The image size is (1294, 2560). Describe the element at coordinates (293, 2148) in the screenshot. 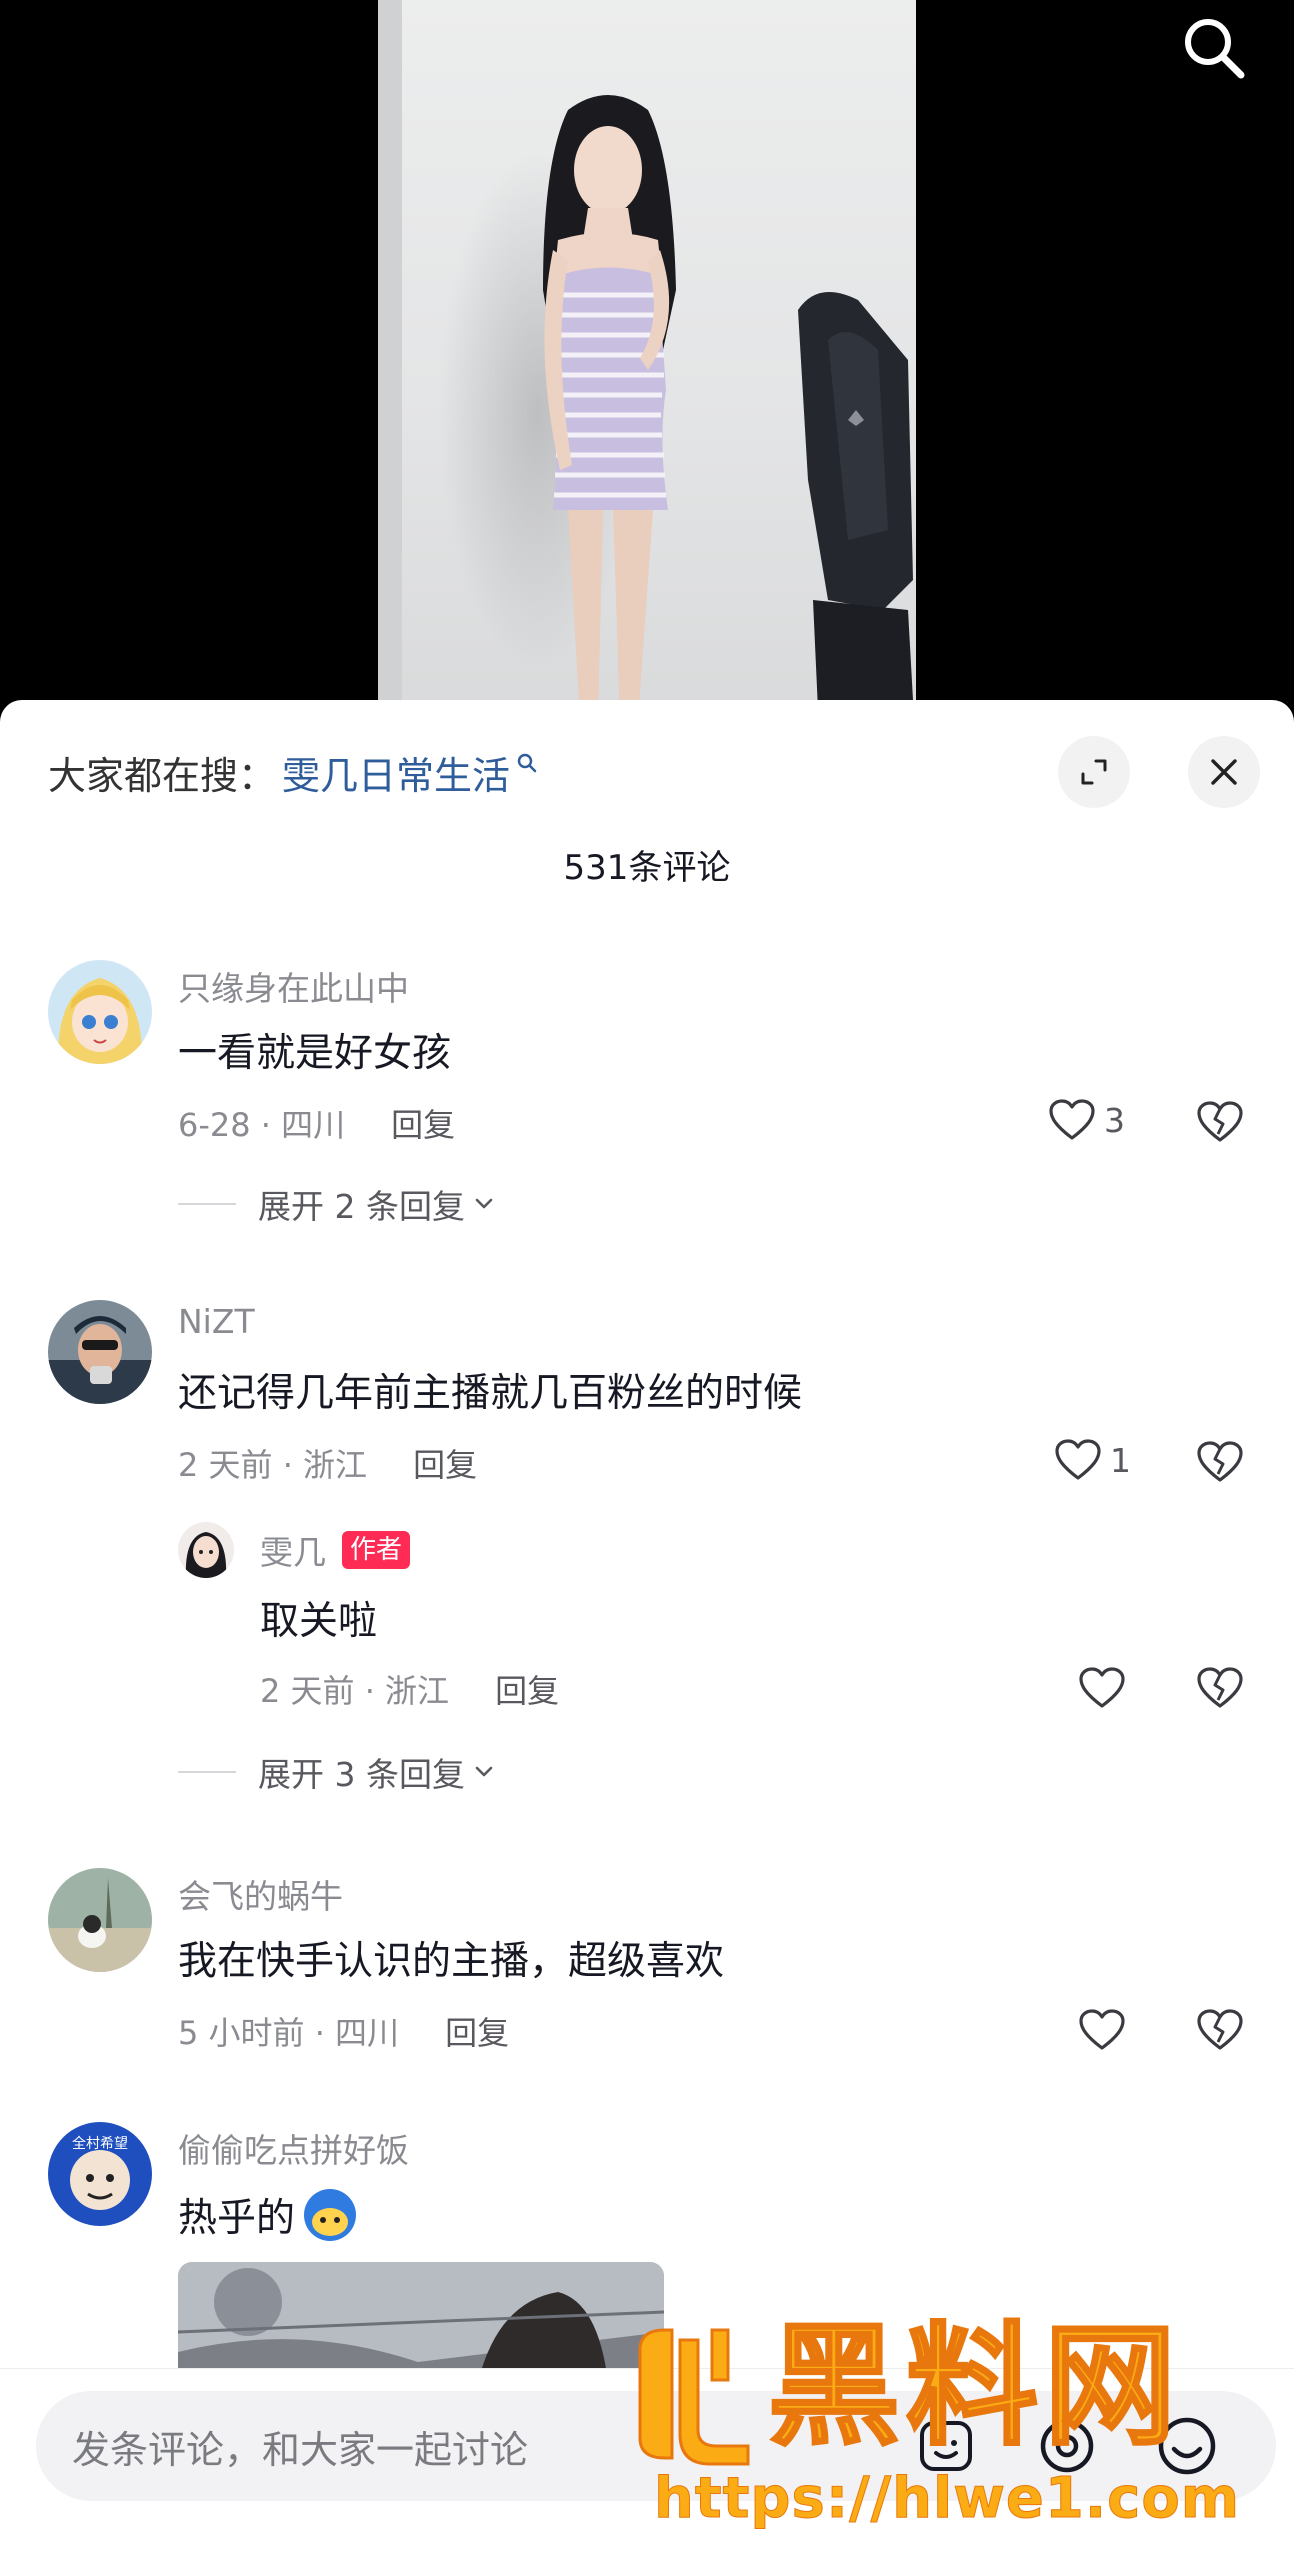

I see `comment-username: 偷偷吃点拼好饭` at that location.